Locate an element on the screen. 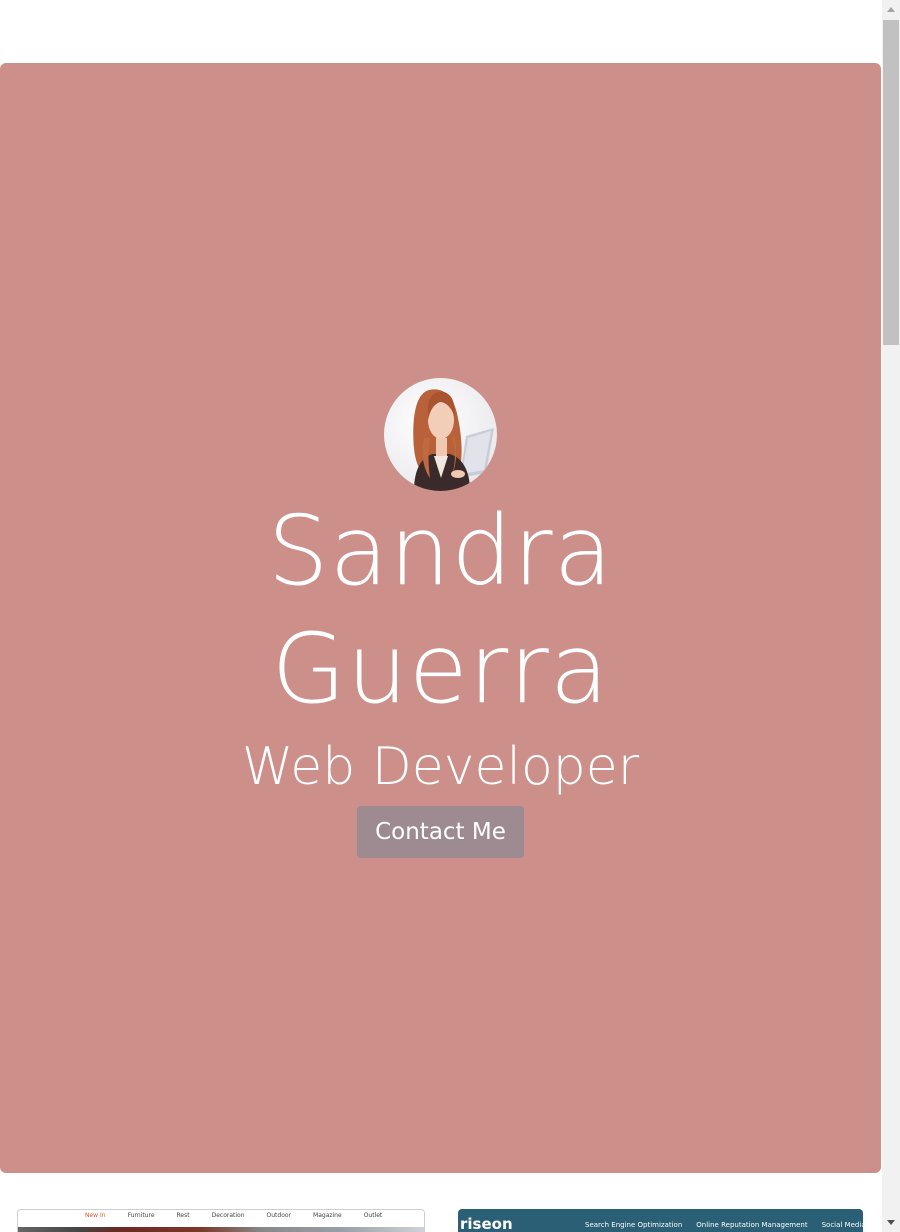  thumb-nav-item: Furniture is located at coordinates (141, 1215).